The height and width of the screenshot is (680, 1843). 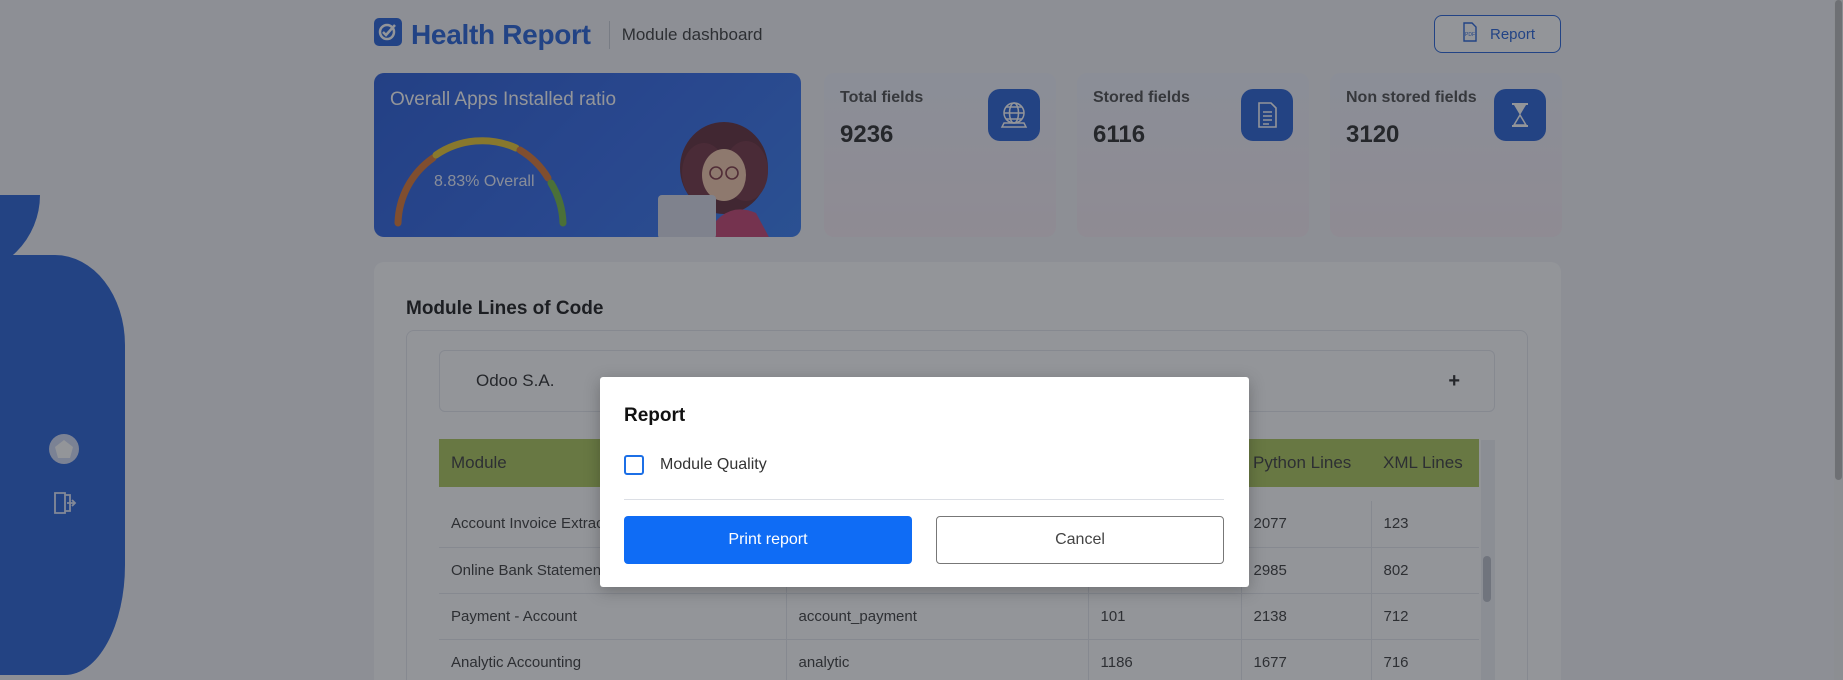 I want to click on cancel-button: Cancel, so click(x=1080, y=540).